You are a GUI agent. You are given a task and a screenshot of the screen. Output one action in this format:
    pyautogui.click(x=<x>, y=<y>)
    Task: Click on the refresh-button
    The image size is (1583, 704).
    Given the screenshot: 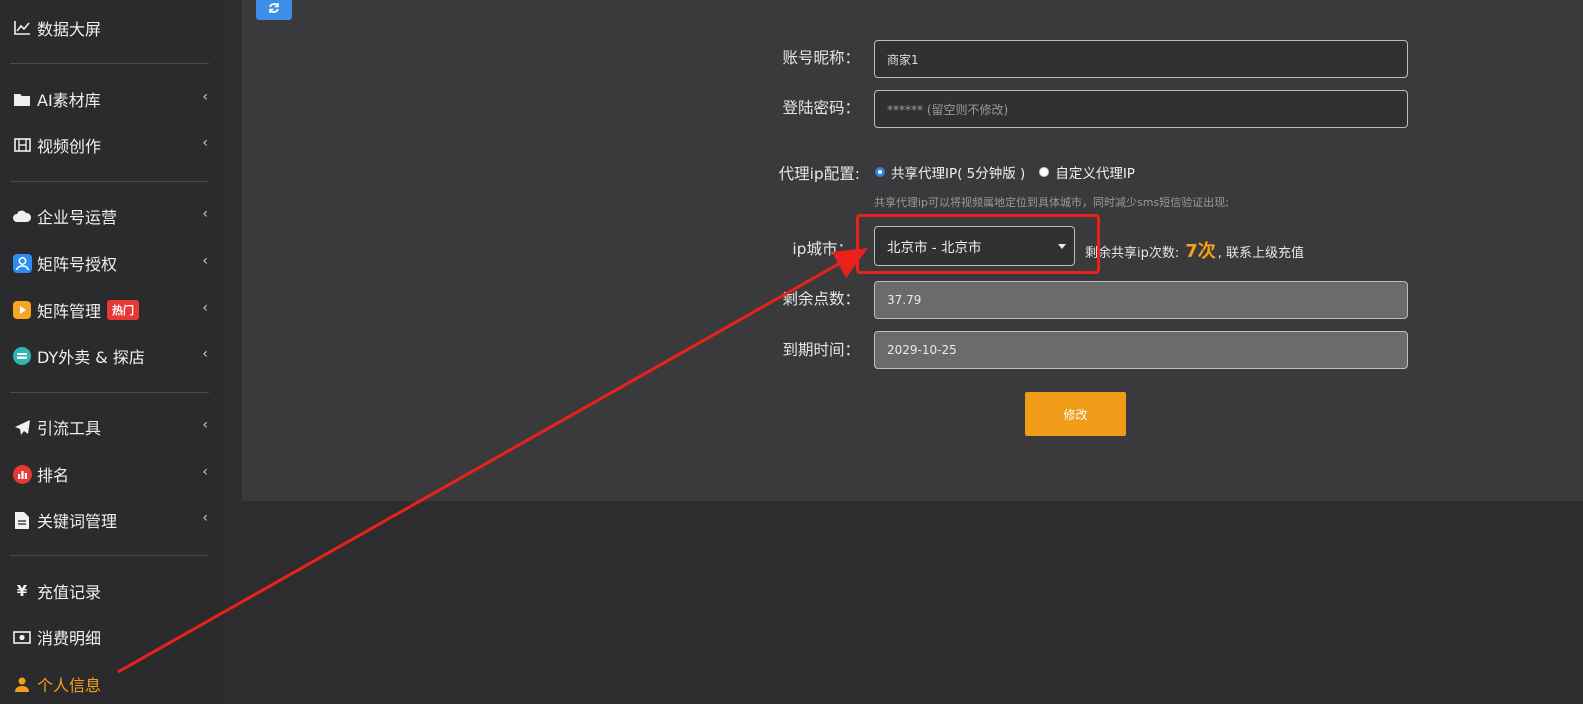 What is the action you would take?
    pyautogui.click(x=274, y=10)
    